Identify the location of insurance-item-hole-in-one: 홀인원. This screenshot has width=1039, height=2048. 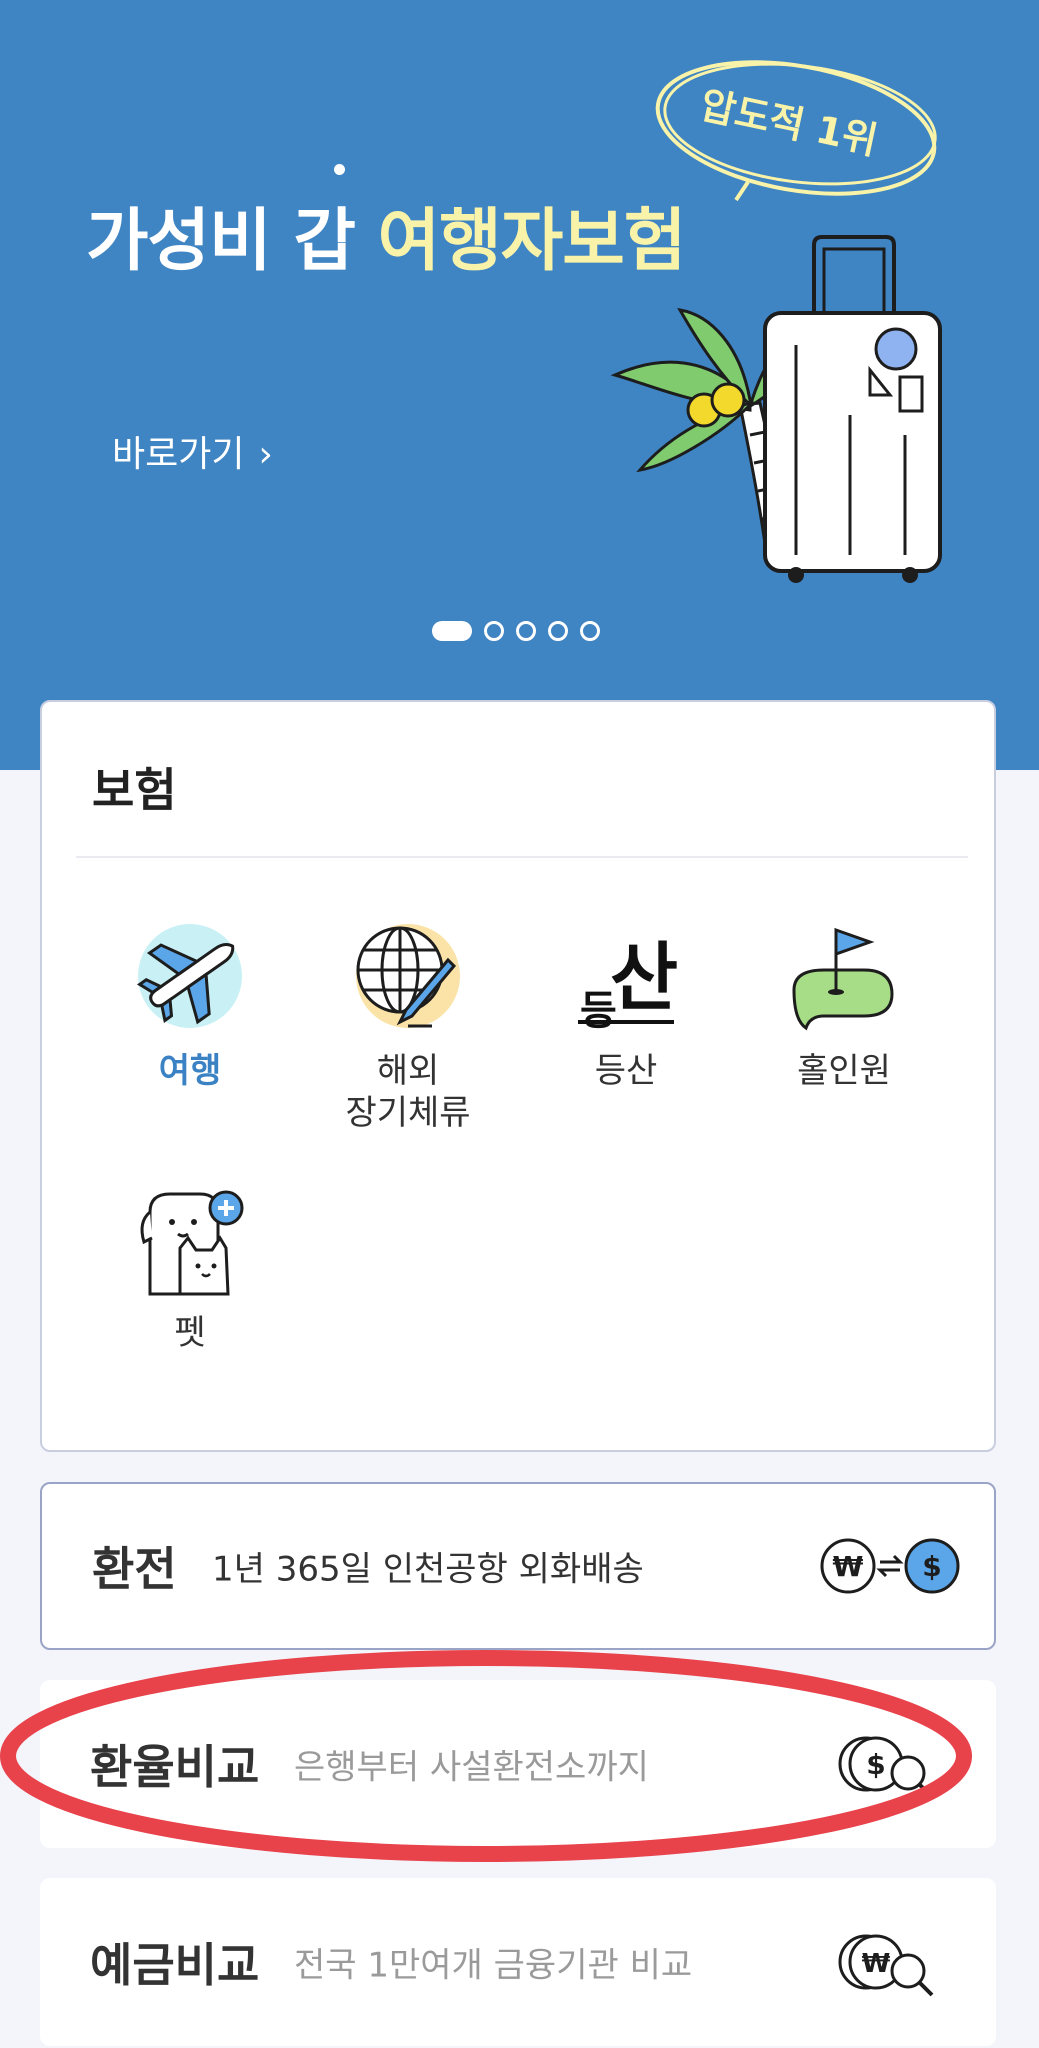
(844, 1006).